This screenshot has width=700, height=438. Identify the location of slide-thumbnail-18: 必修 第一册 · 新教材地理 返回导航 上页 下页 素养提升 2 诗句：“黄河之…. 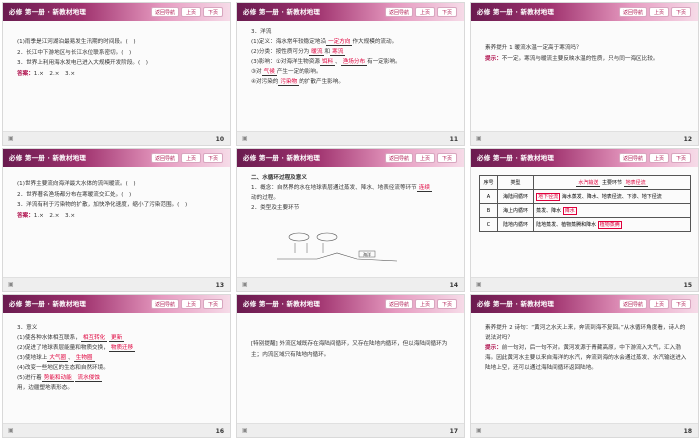
(584, 366).